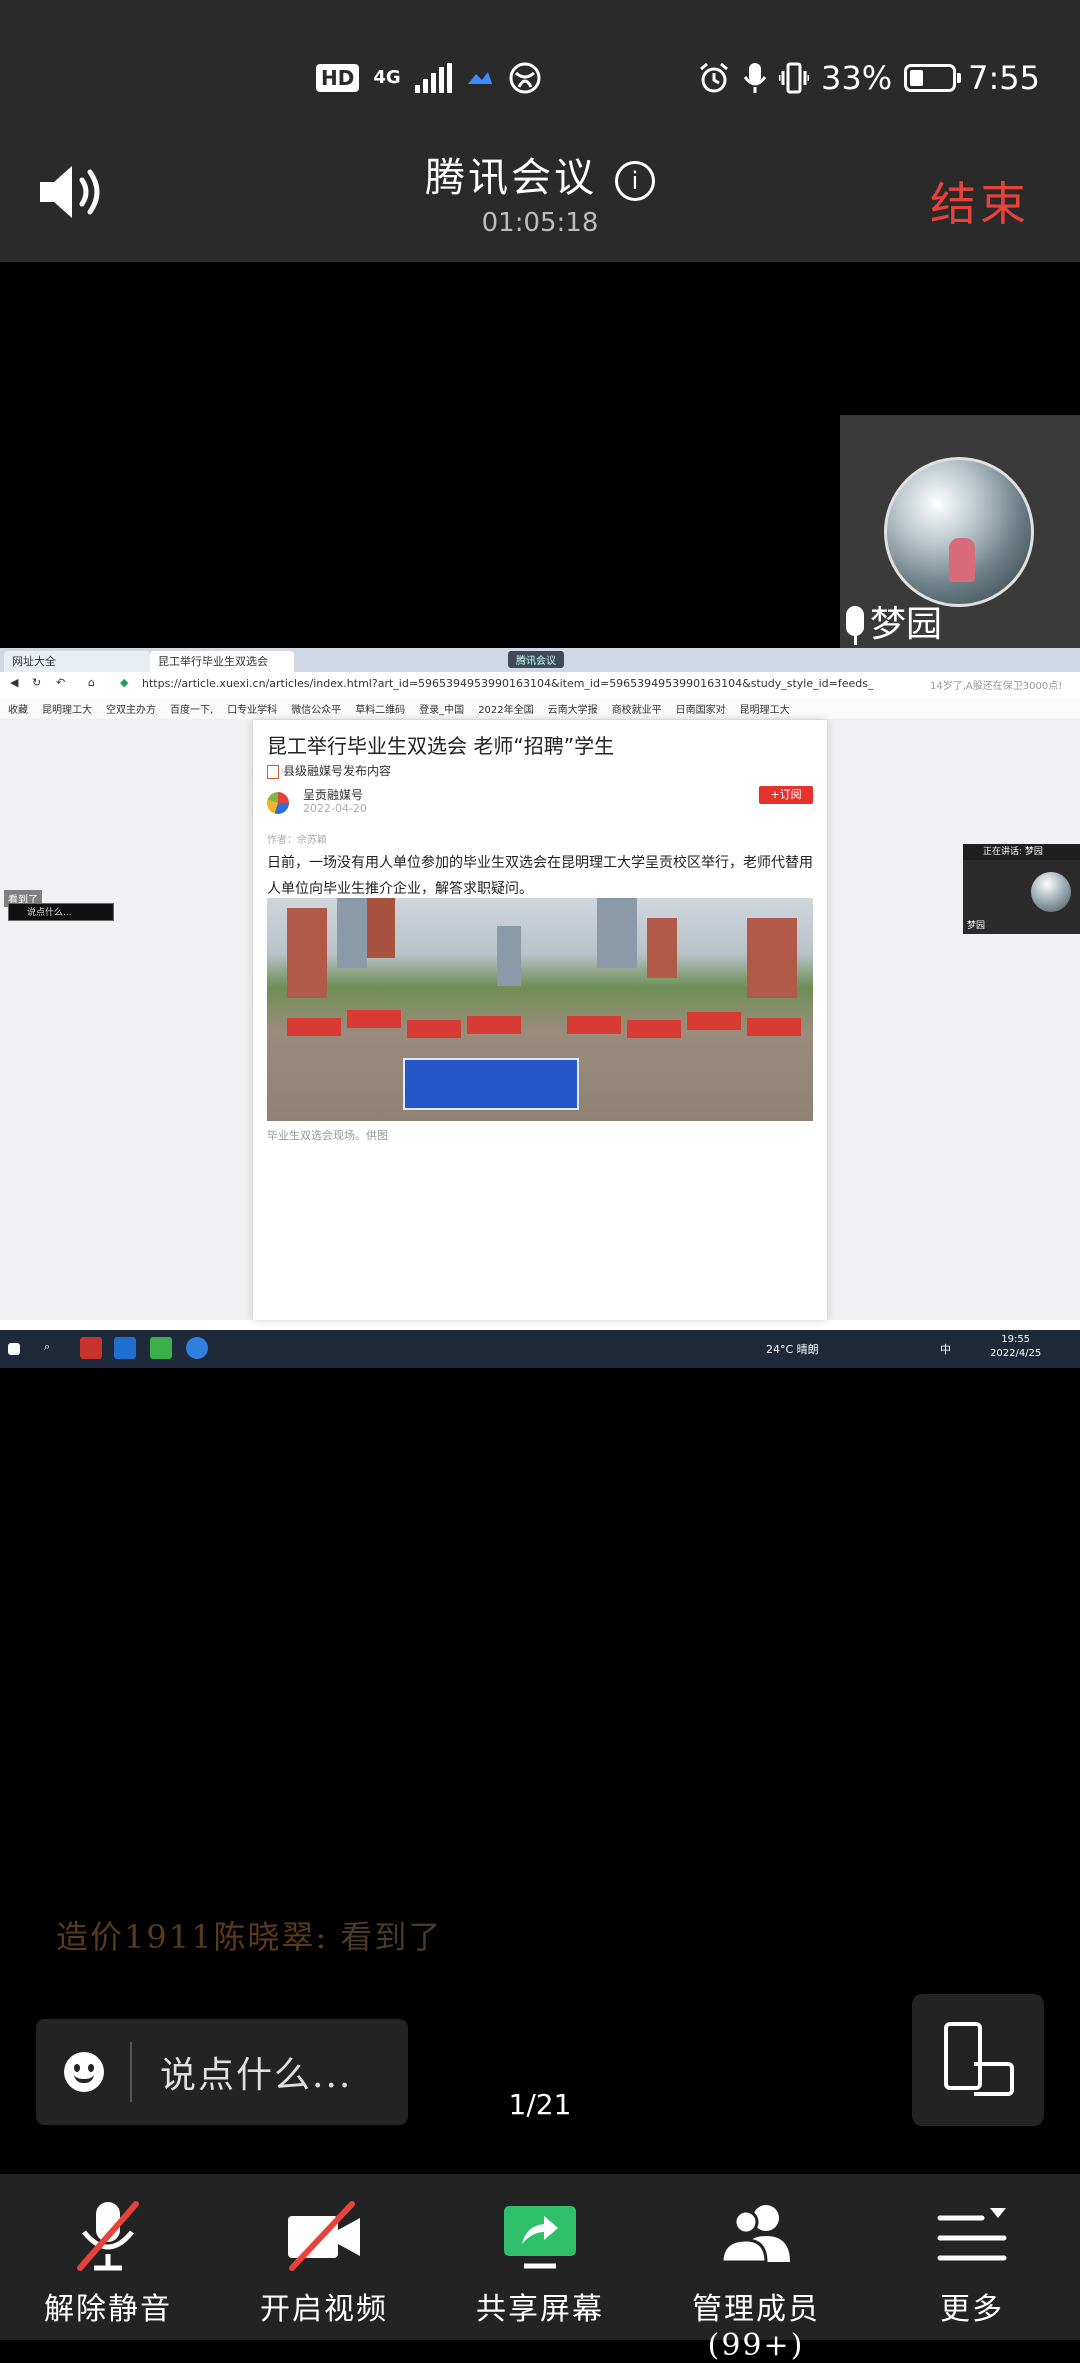 This screenshot has height=2363, width=1080. What do you see at coordinates (324, 2236) in the screenshot?
I see `video-off-icon` at bounding box center [324, 2236].